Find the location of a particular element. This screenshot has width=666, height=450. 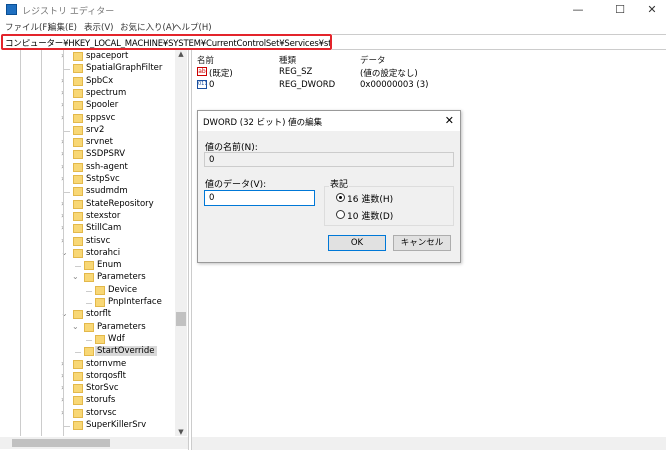

column-header-type: 種類 is located at coordinates (287, 60).